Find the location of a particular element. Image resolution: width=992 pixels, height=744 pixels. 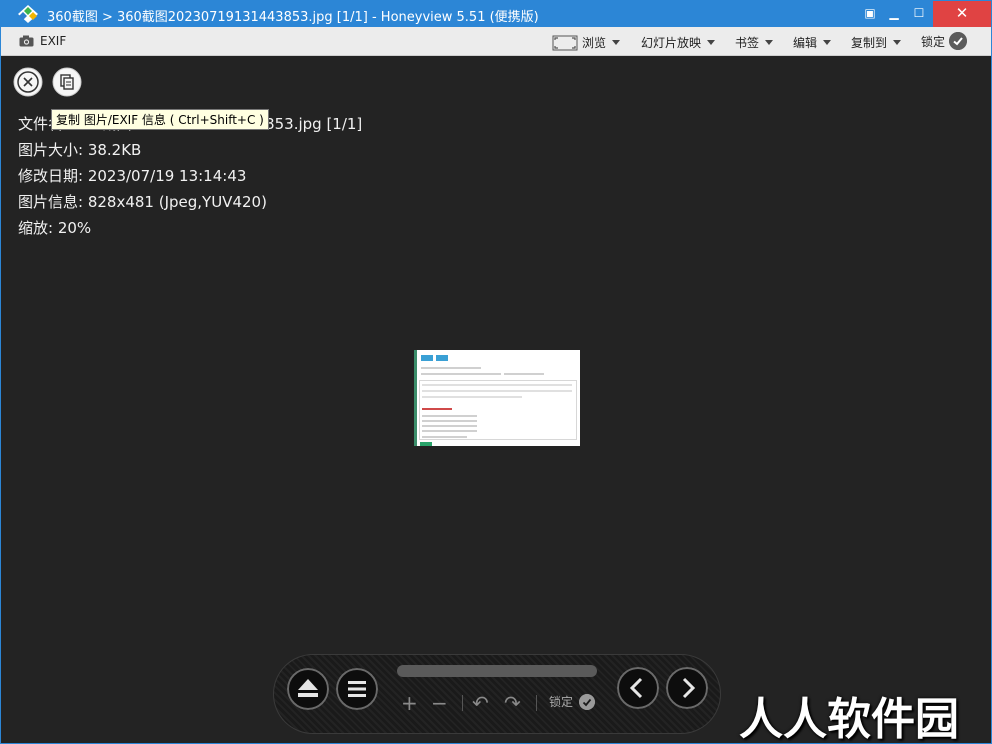

info-size: 图片大小: 38.2KB is located at coordinates (80, 150).